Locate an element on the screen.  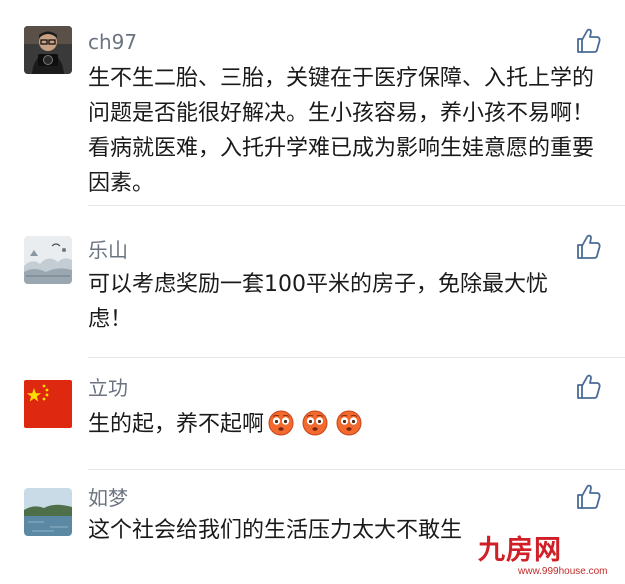
comment-author: ch97 is located at coordinates (112, 42).